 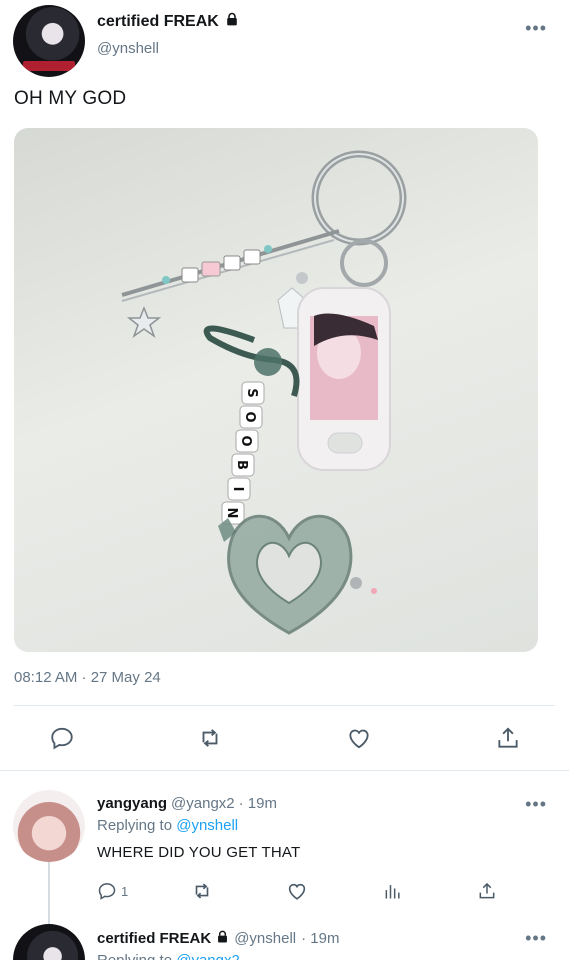 I want to click on tweet-text: OH MY GOD, so click(x=70, y=98).